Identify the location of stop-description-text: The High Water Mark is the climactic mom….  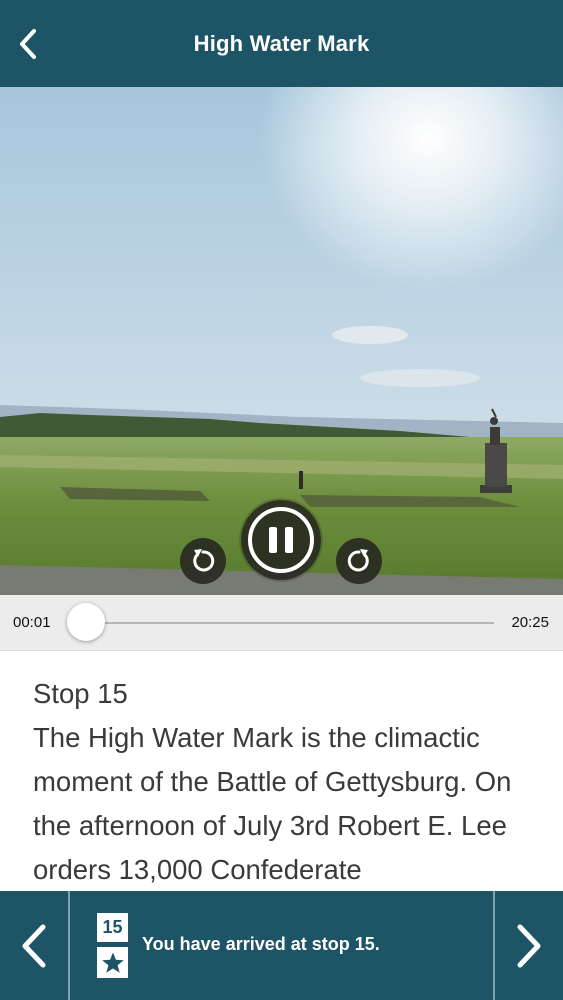
(272, 803).